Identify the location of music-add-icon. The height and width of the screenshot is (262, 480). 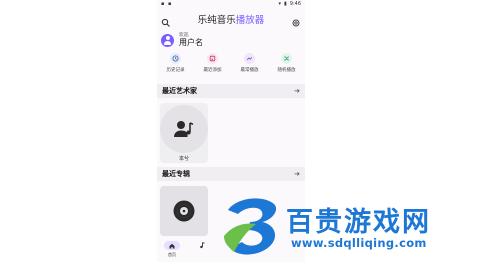
(212, 58).